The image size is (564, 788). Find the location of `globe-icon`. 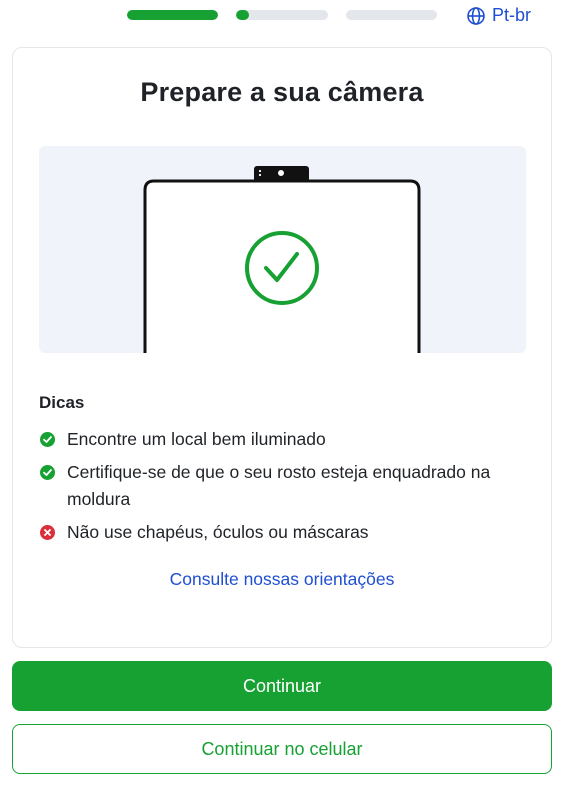

globe-icon is located at coordinates (476, 15).